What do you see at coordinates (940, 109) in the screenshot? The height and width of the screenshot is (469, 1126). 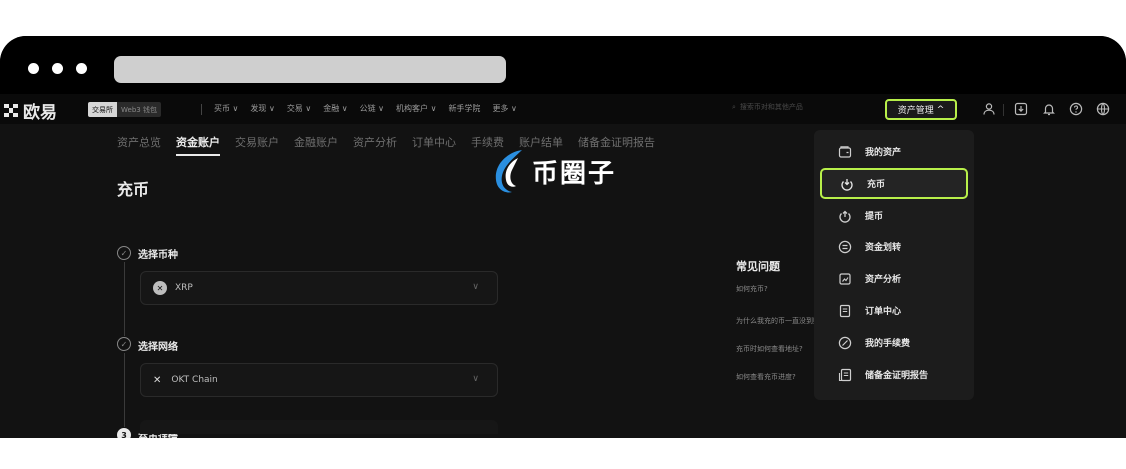 I see `chevron-up-icon: ^` at bounding box center [940, 109].